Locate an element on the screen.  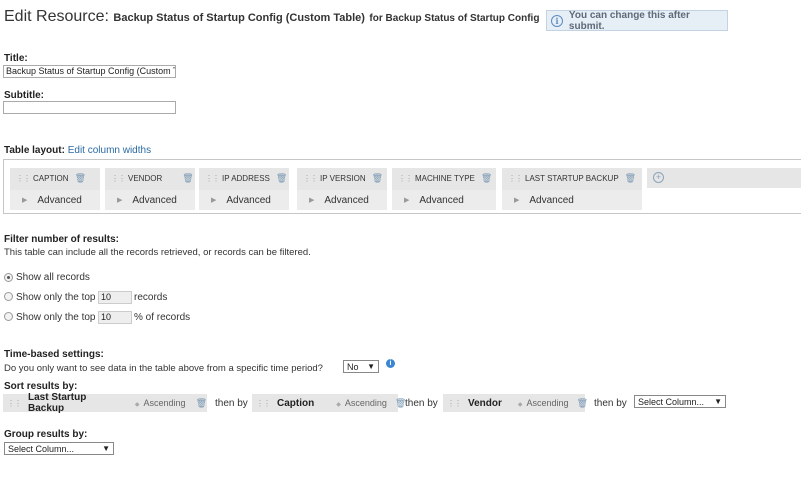
column-caption: ⋮⋮ CAPTION 🗑 ▶ Advanced is located at coordinates (55, 189).